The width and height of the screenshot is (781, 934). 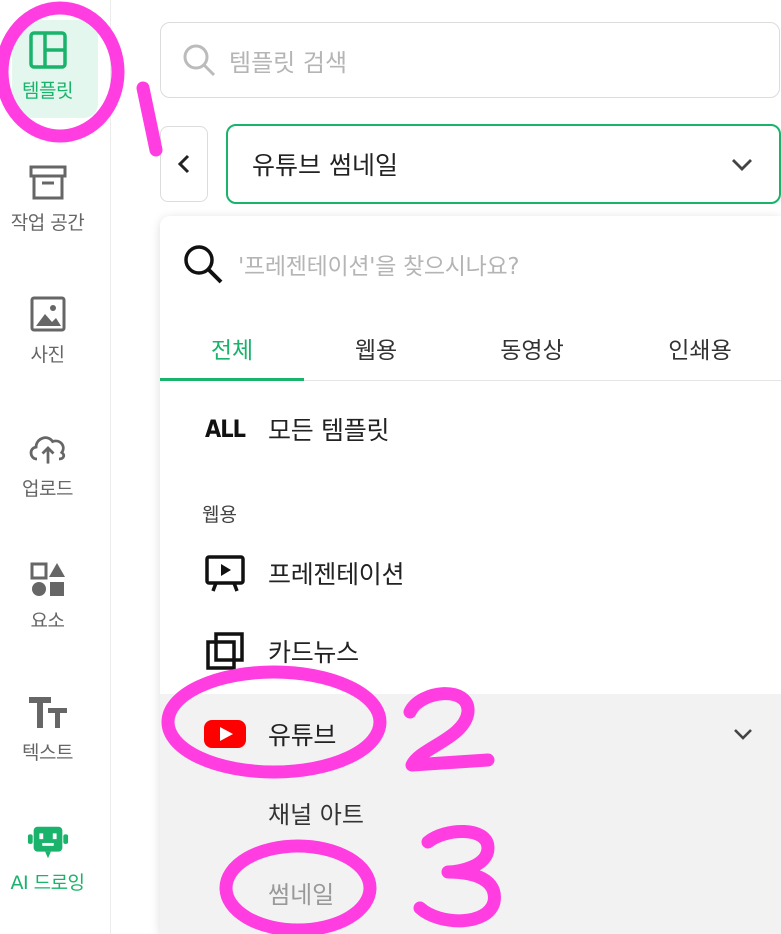 I want to click on list-item-label: 유튜브, so click(x=302, y=735).